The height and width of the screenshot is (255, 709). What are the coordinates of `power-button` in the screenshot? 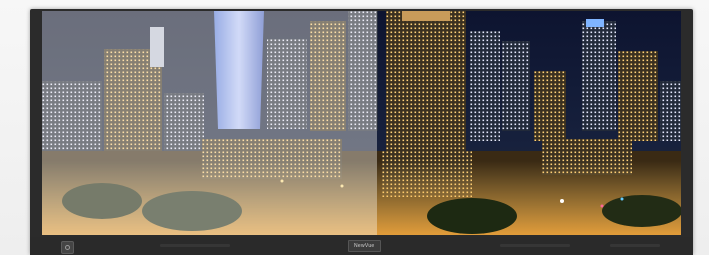 It's located at (67, 247).